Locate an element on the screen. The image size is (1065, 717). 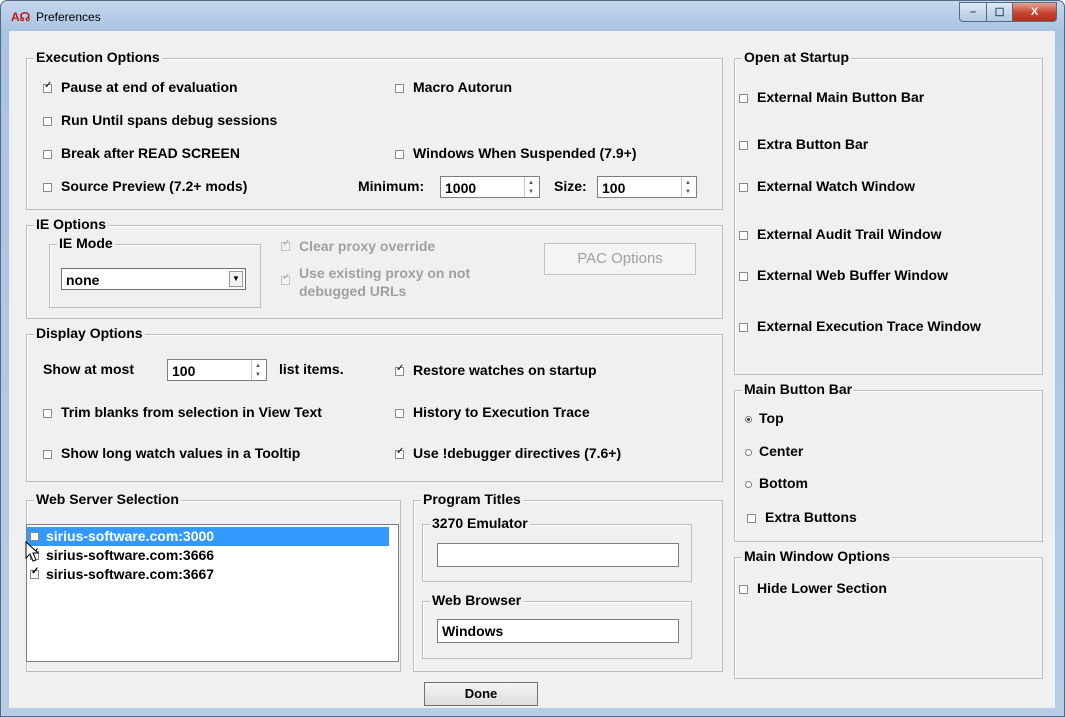
list-item: sirius-software.com:3000 is located at coordinates (208, 536).